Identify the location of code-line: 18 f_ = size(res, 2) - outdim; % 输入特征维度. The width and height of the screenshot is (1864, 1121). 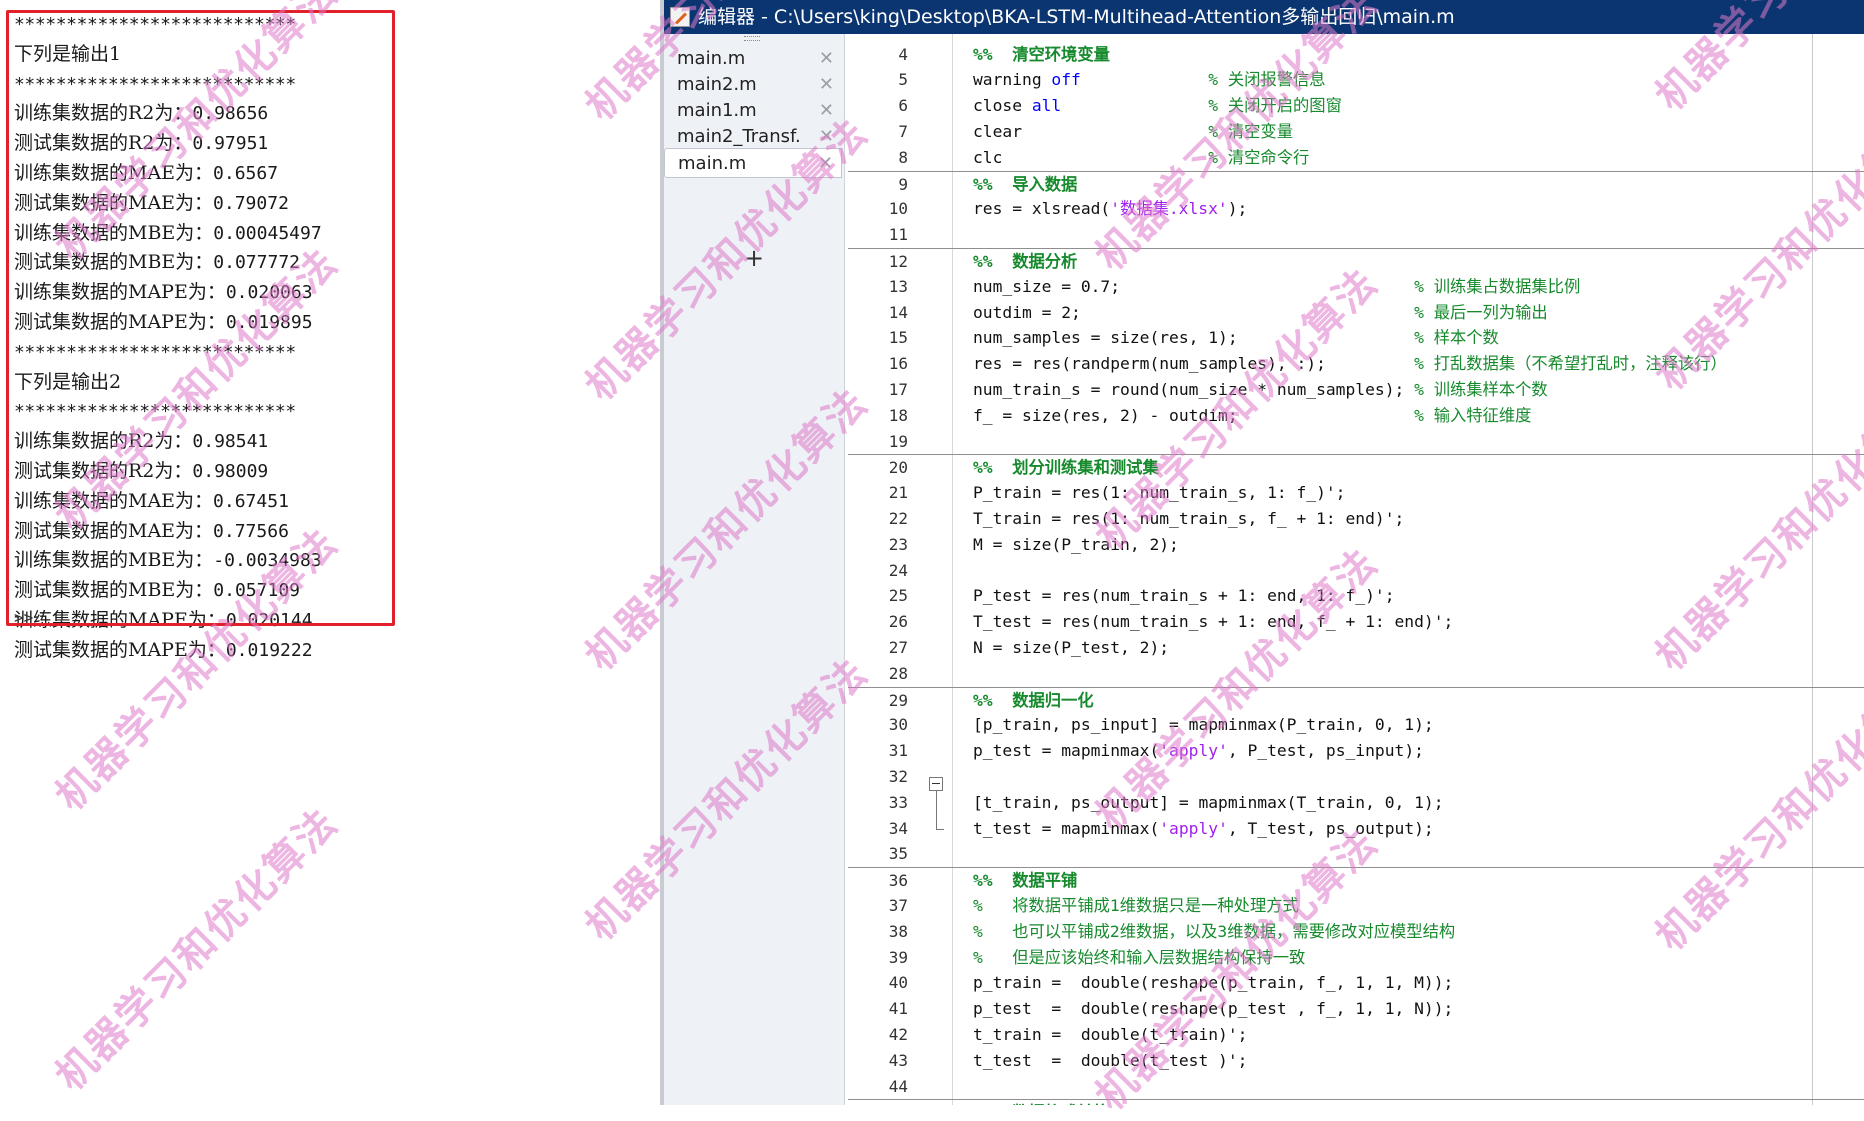
(1356, 416).